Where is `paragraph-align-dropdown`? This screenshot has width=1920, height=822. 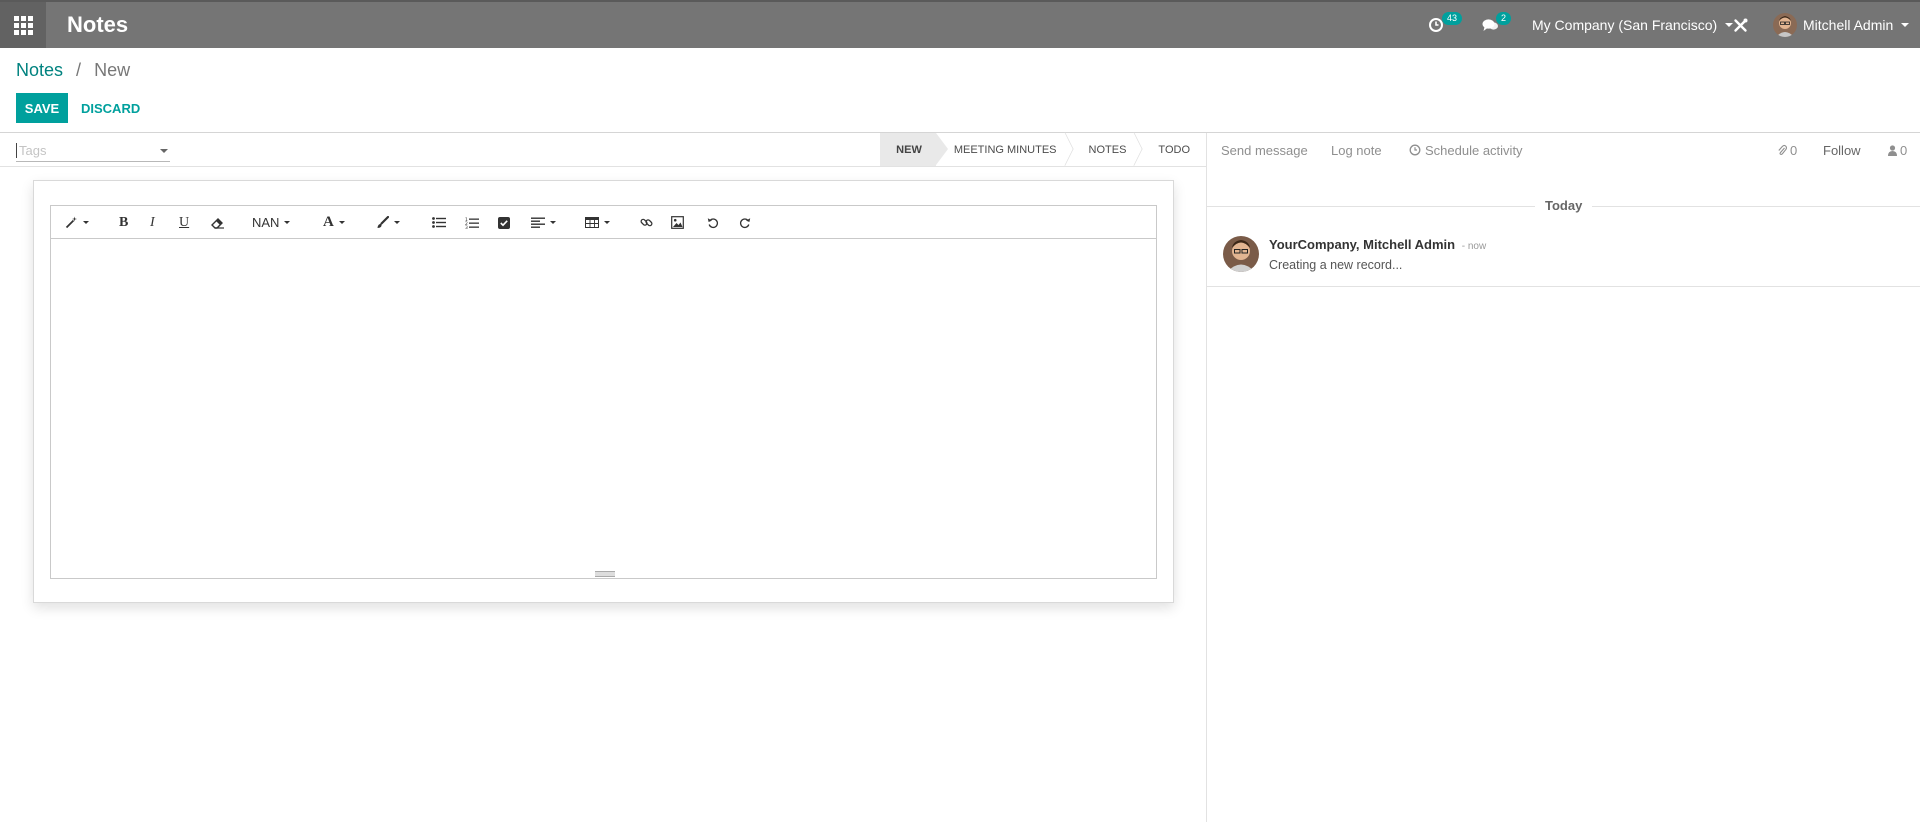
paragraph-align-dropdown is located at coordinates (543, 222).